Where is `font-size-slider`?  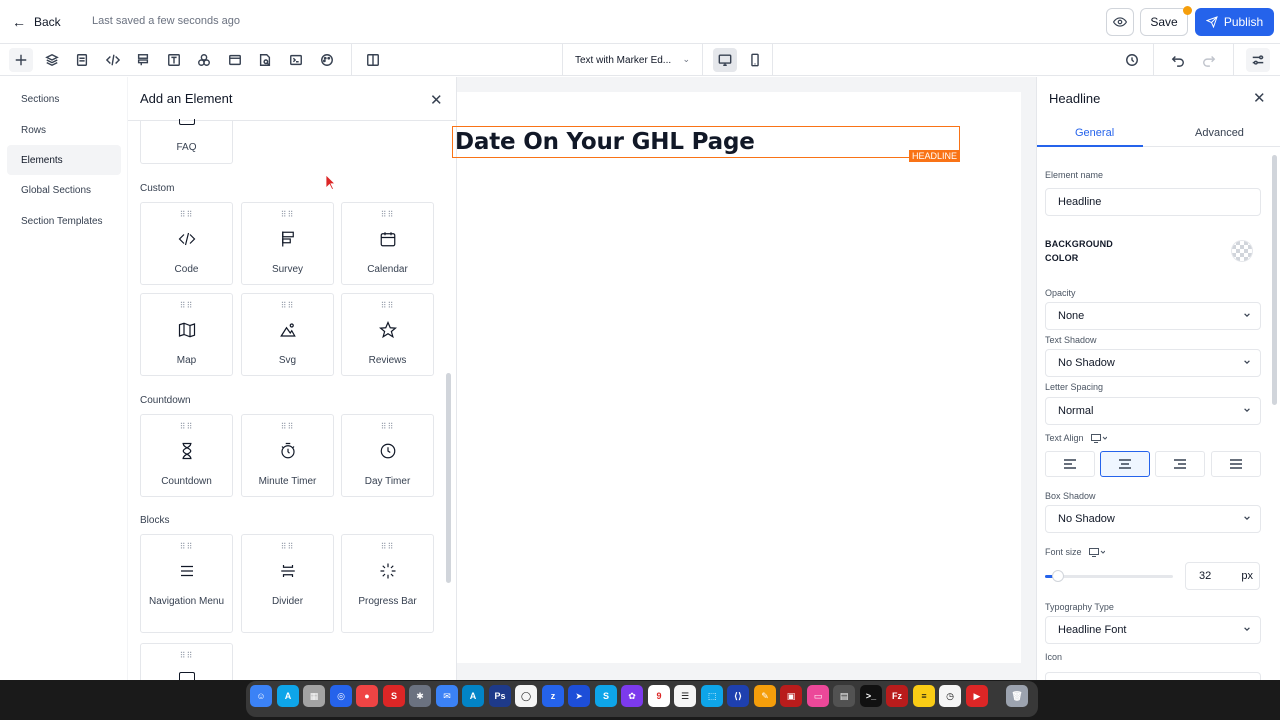
font-size-slider is located at coordinates (1109, 576).